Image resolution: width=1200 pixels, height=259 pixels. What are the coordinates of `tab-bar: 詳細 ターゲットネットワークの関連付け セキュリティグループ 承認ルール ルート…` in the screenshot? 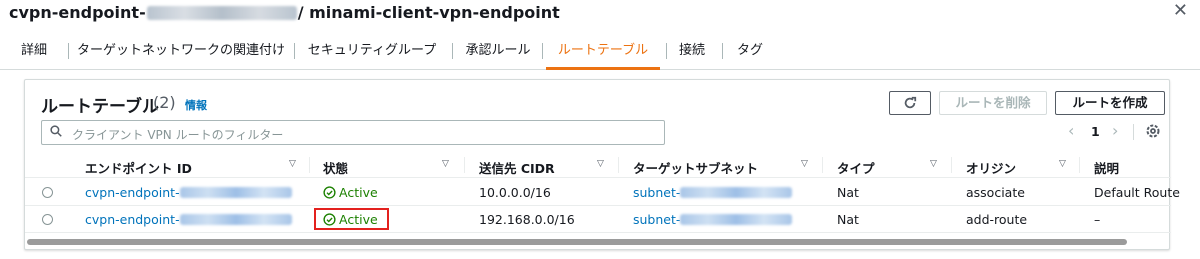 It's located at (600, 54).